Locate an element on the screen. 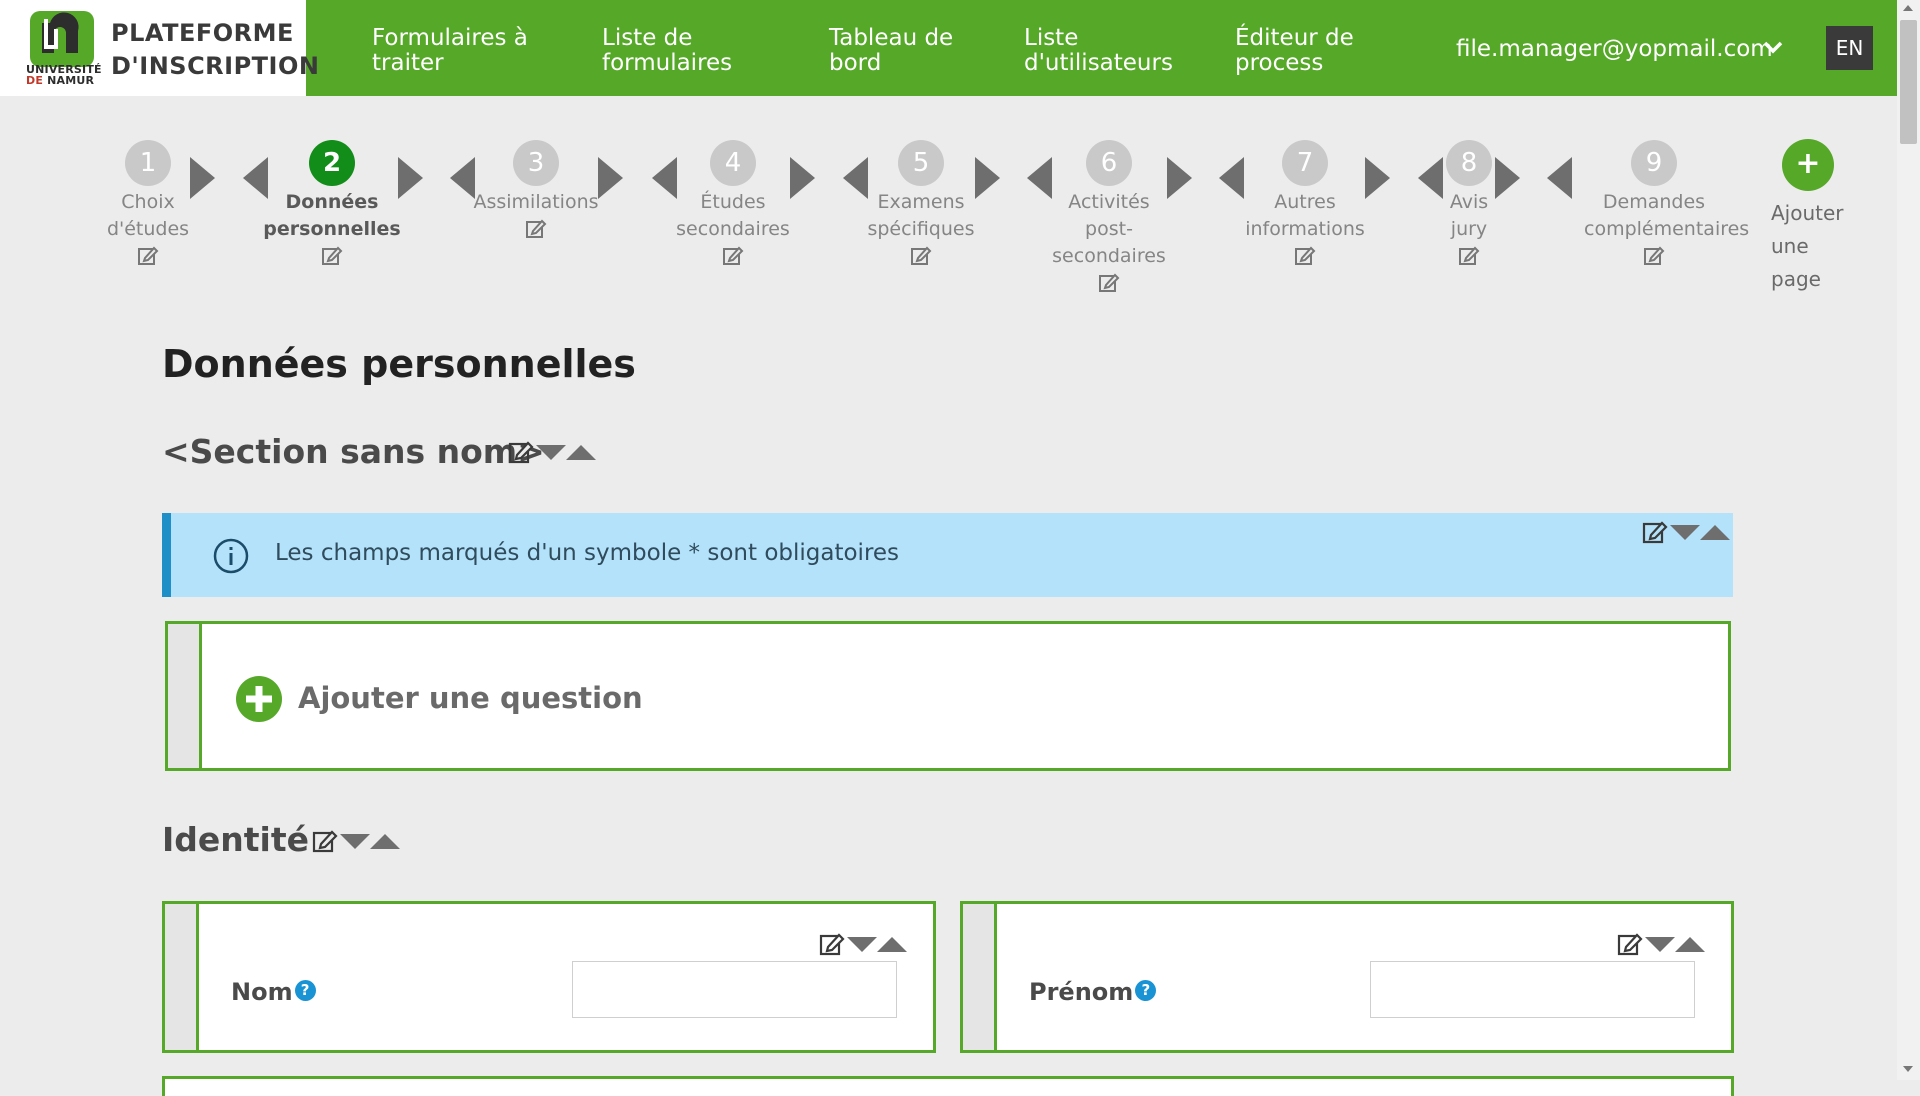  add-question-box: Ajouter une question is located at coordinates (948, 696).